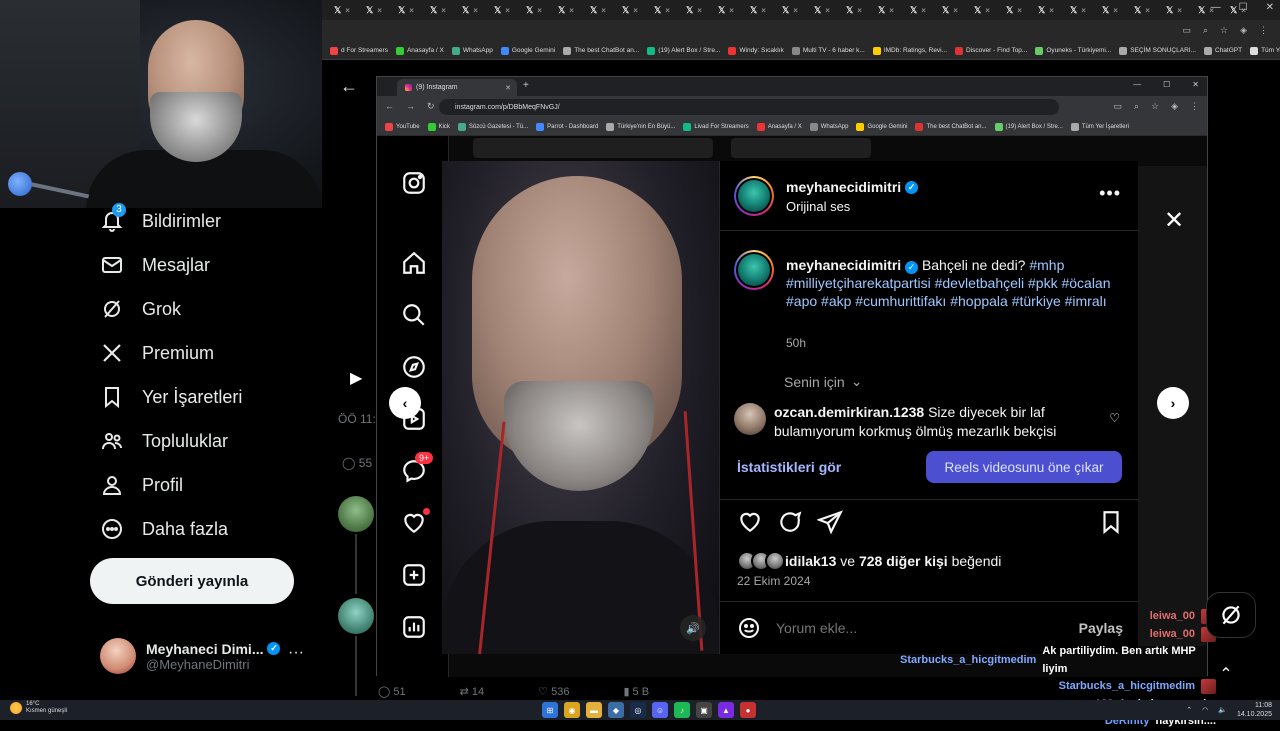  I want to click on back-arrow-icon: ←, so click(349, 86).